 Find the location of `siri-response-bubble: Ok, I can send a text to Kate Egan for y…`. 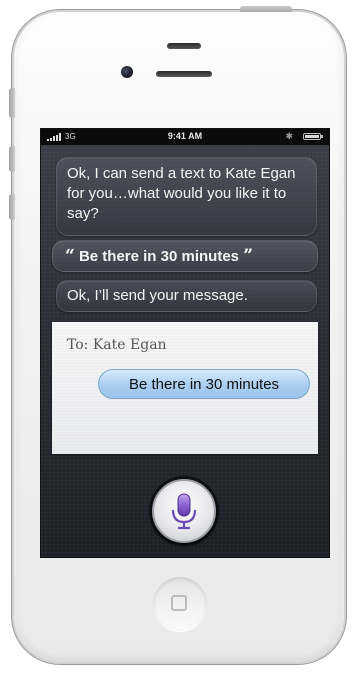

siri-response-bubble: Ok, I can send a text to Kate Egan for y… is located at coordinates (186, 196).